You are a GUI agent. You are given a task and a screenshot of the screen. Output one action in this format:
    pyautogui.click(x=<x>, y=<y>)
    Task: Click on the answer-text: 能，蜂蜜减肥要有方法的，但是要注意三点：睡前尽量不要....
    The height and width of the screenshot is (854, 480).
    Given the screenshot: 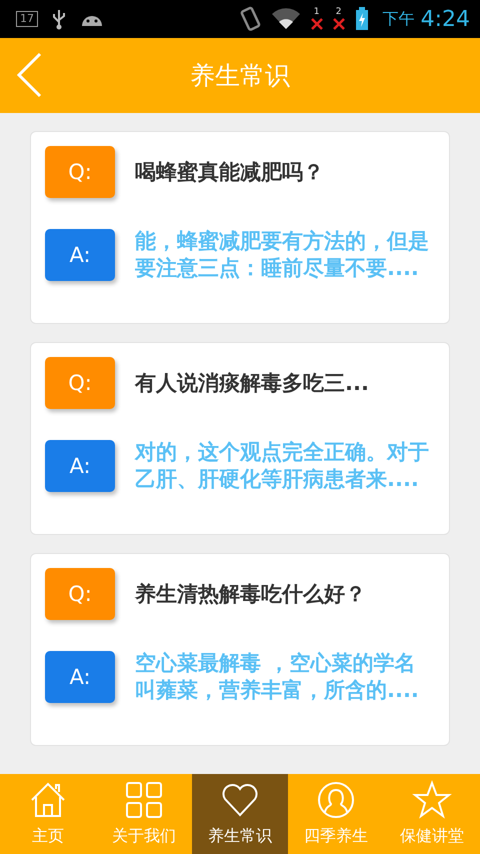 What is the action you would take?
    pyautogui.click(x=282, y=255)
    